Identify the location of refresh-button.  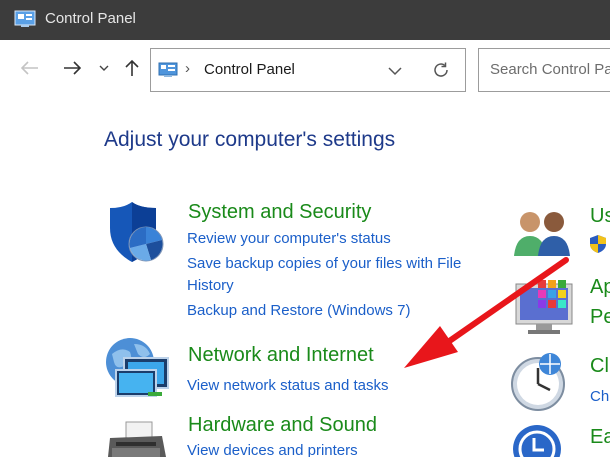
(441, 72).